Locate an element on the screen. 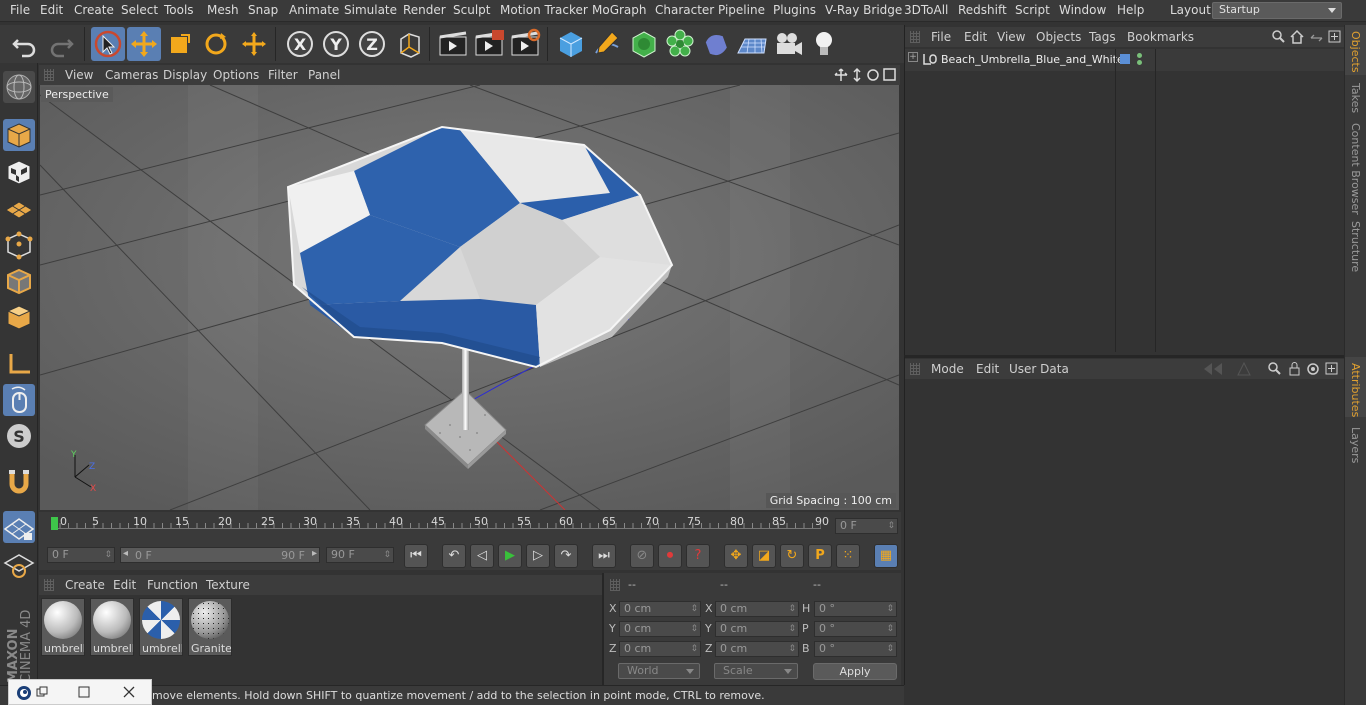 This screenshot has height=705, width=1366. rotation-h-field: 0 ° is located at coordinates (855, 609).